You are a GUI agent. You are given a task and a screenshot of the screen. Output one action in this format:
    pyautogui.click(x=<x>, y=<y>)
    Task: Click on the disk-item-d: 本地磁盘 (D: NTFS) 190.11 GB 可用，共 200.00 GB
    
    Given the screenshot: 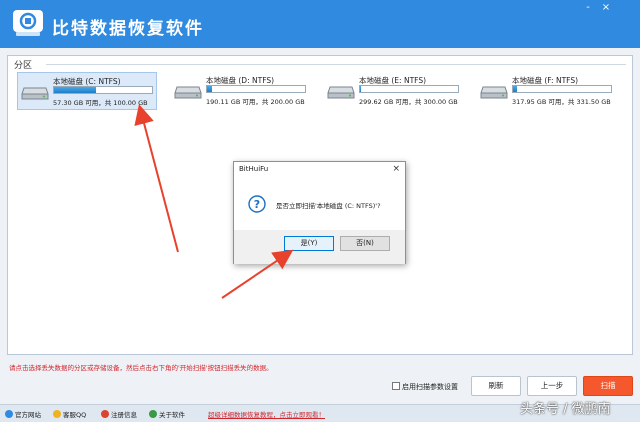 What is the action you would take?
    pyautogui.click(x=241, y=91)
    